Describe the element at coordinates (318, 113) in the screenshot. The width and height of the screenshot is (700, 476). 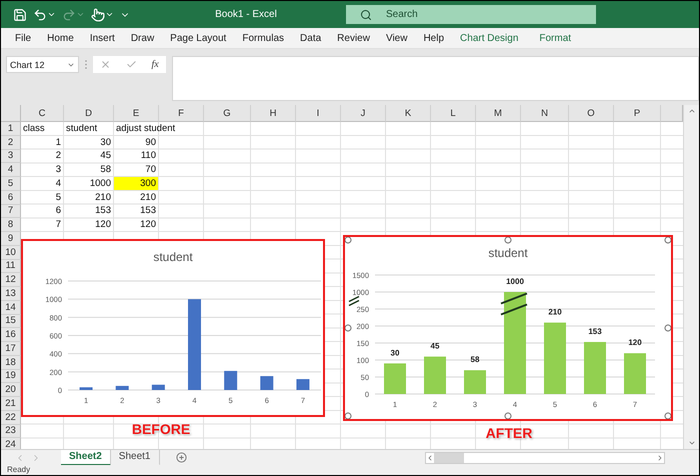
I see `column-header: I` at that location.